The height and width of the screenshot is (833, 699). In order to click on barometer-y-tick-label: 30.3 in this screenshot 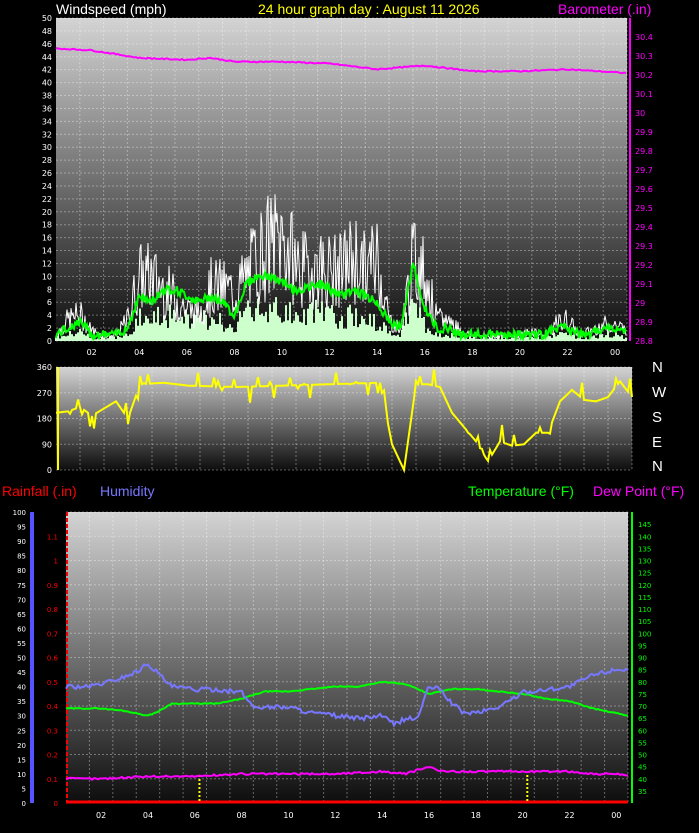, I will do `click(644, 56)`.